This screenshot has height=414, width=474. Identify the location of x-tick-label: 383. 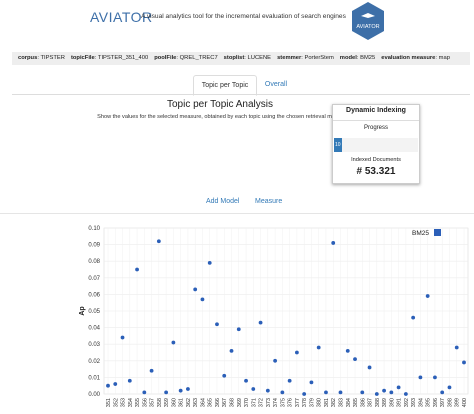
(341, 402).